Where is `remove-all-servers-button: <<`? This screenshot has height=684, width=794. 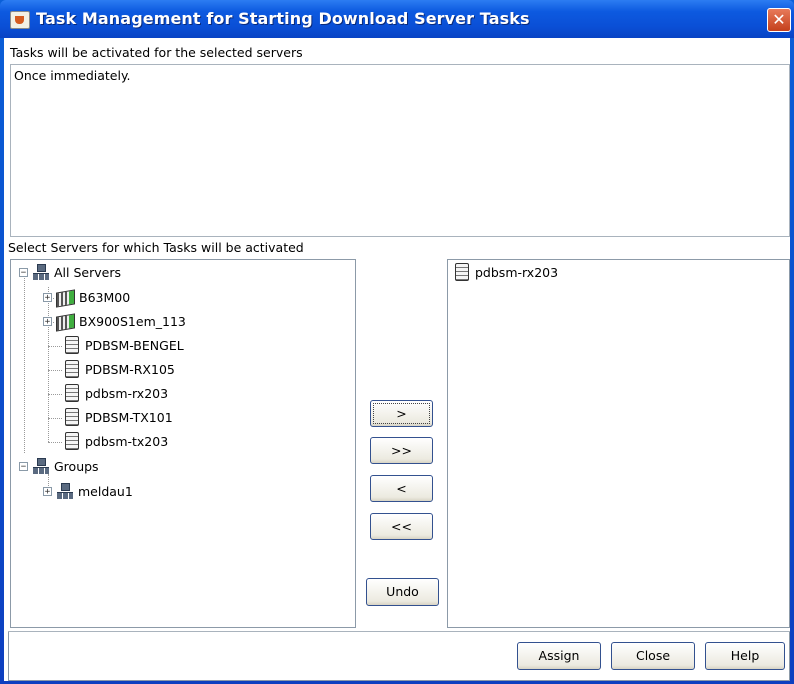
remove-all-servers-button: << is located at coordinates (401, 526).